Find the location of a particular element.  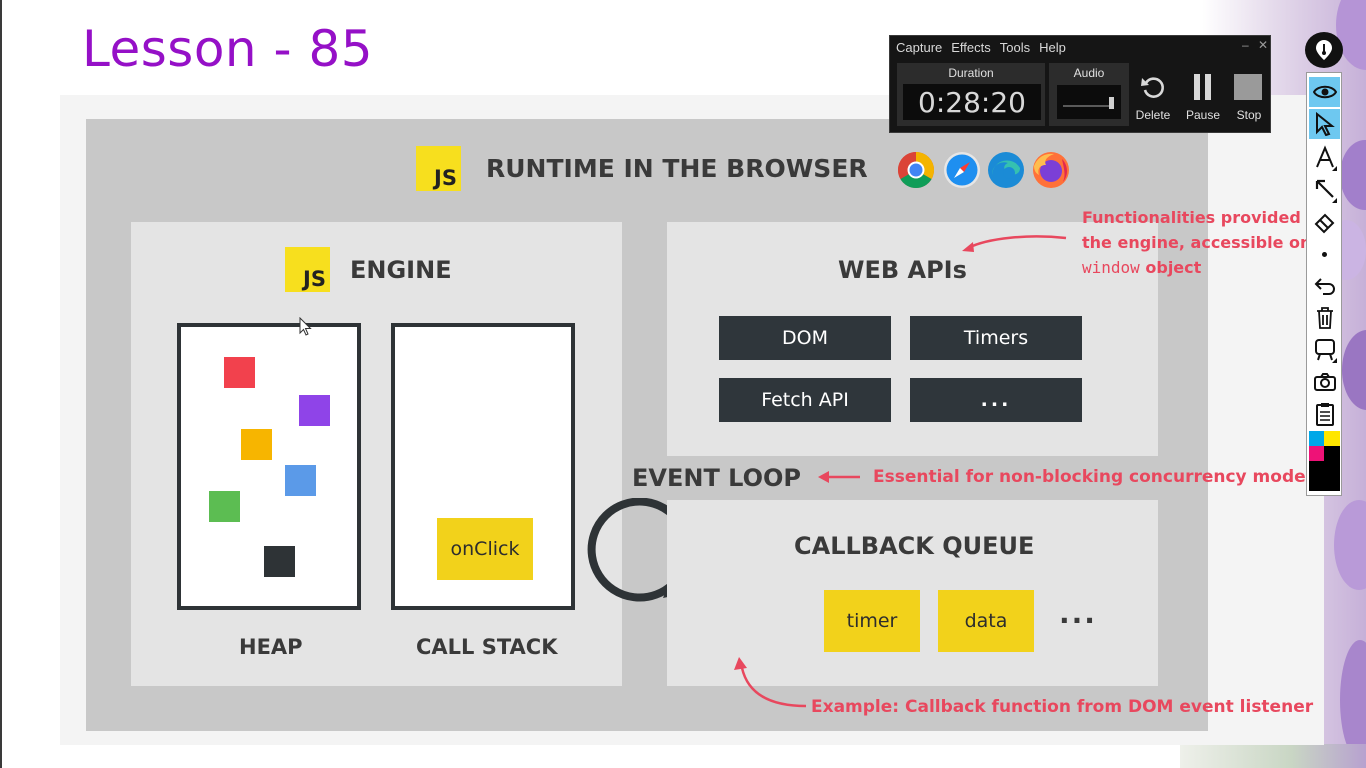

tool-palette is located at coordinates (1324, 284).